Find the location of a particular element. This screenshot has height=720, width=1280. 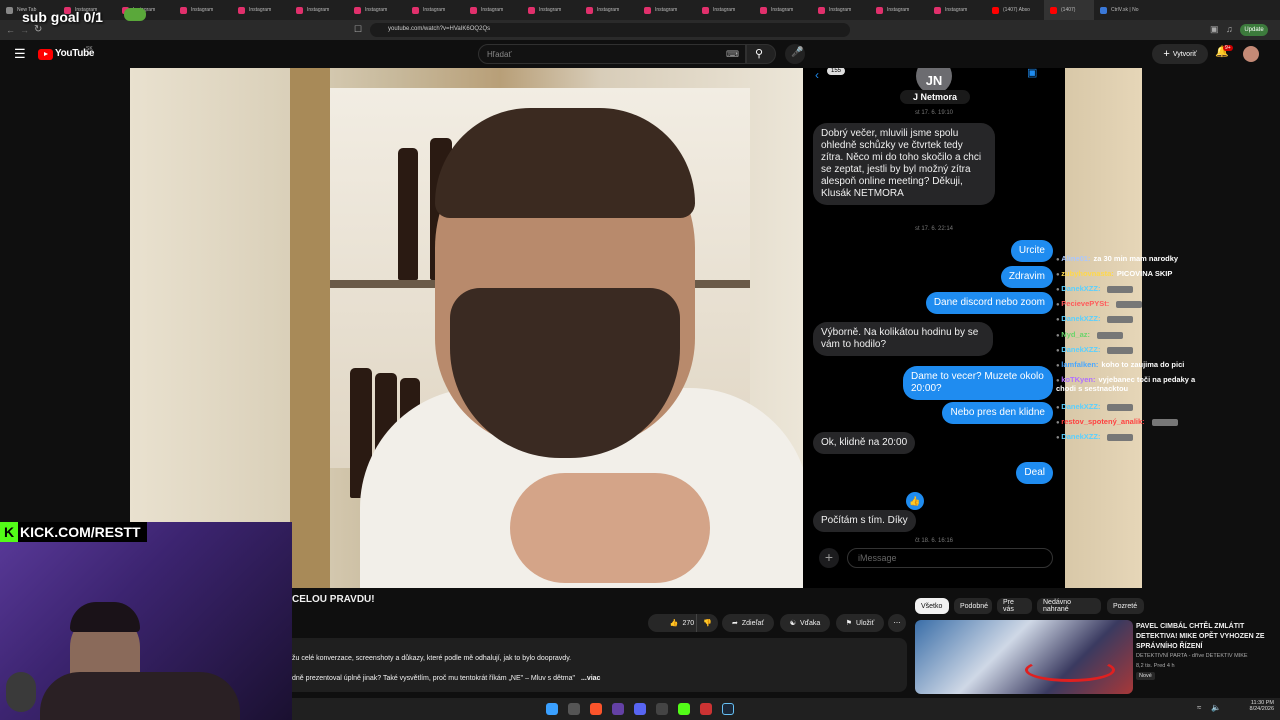

share-button: ➦ Zdieľať is located at coordinates (748, 623).